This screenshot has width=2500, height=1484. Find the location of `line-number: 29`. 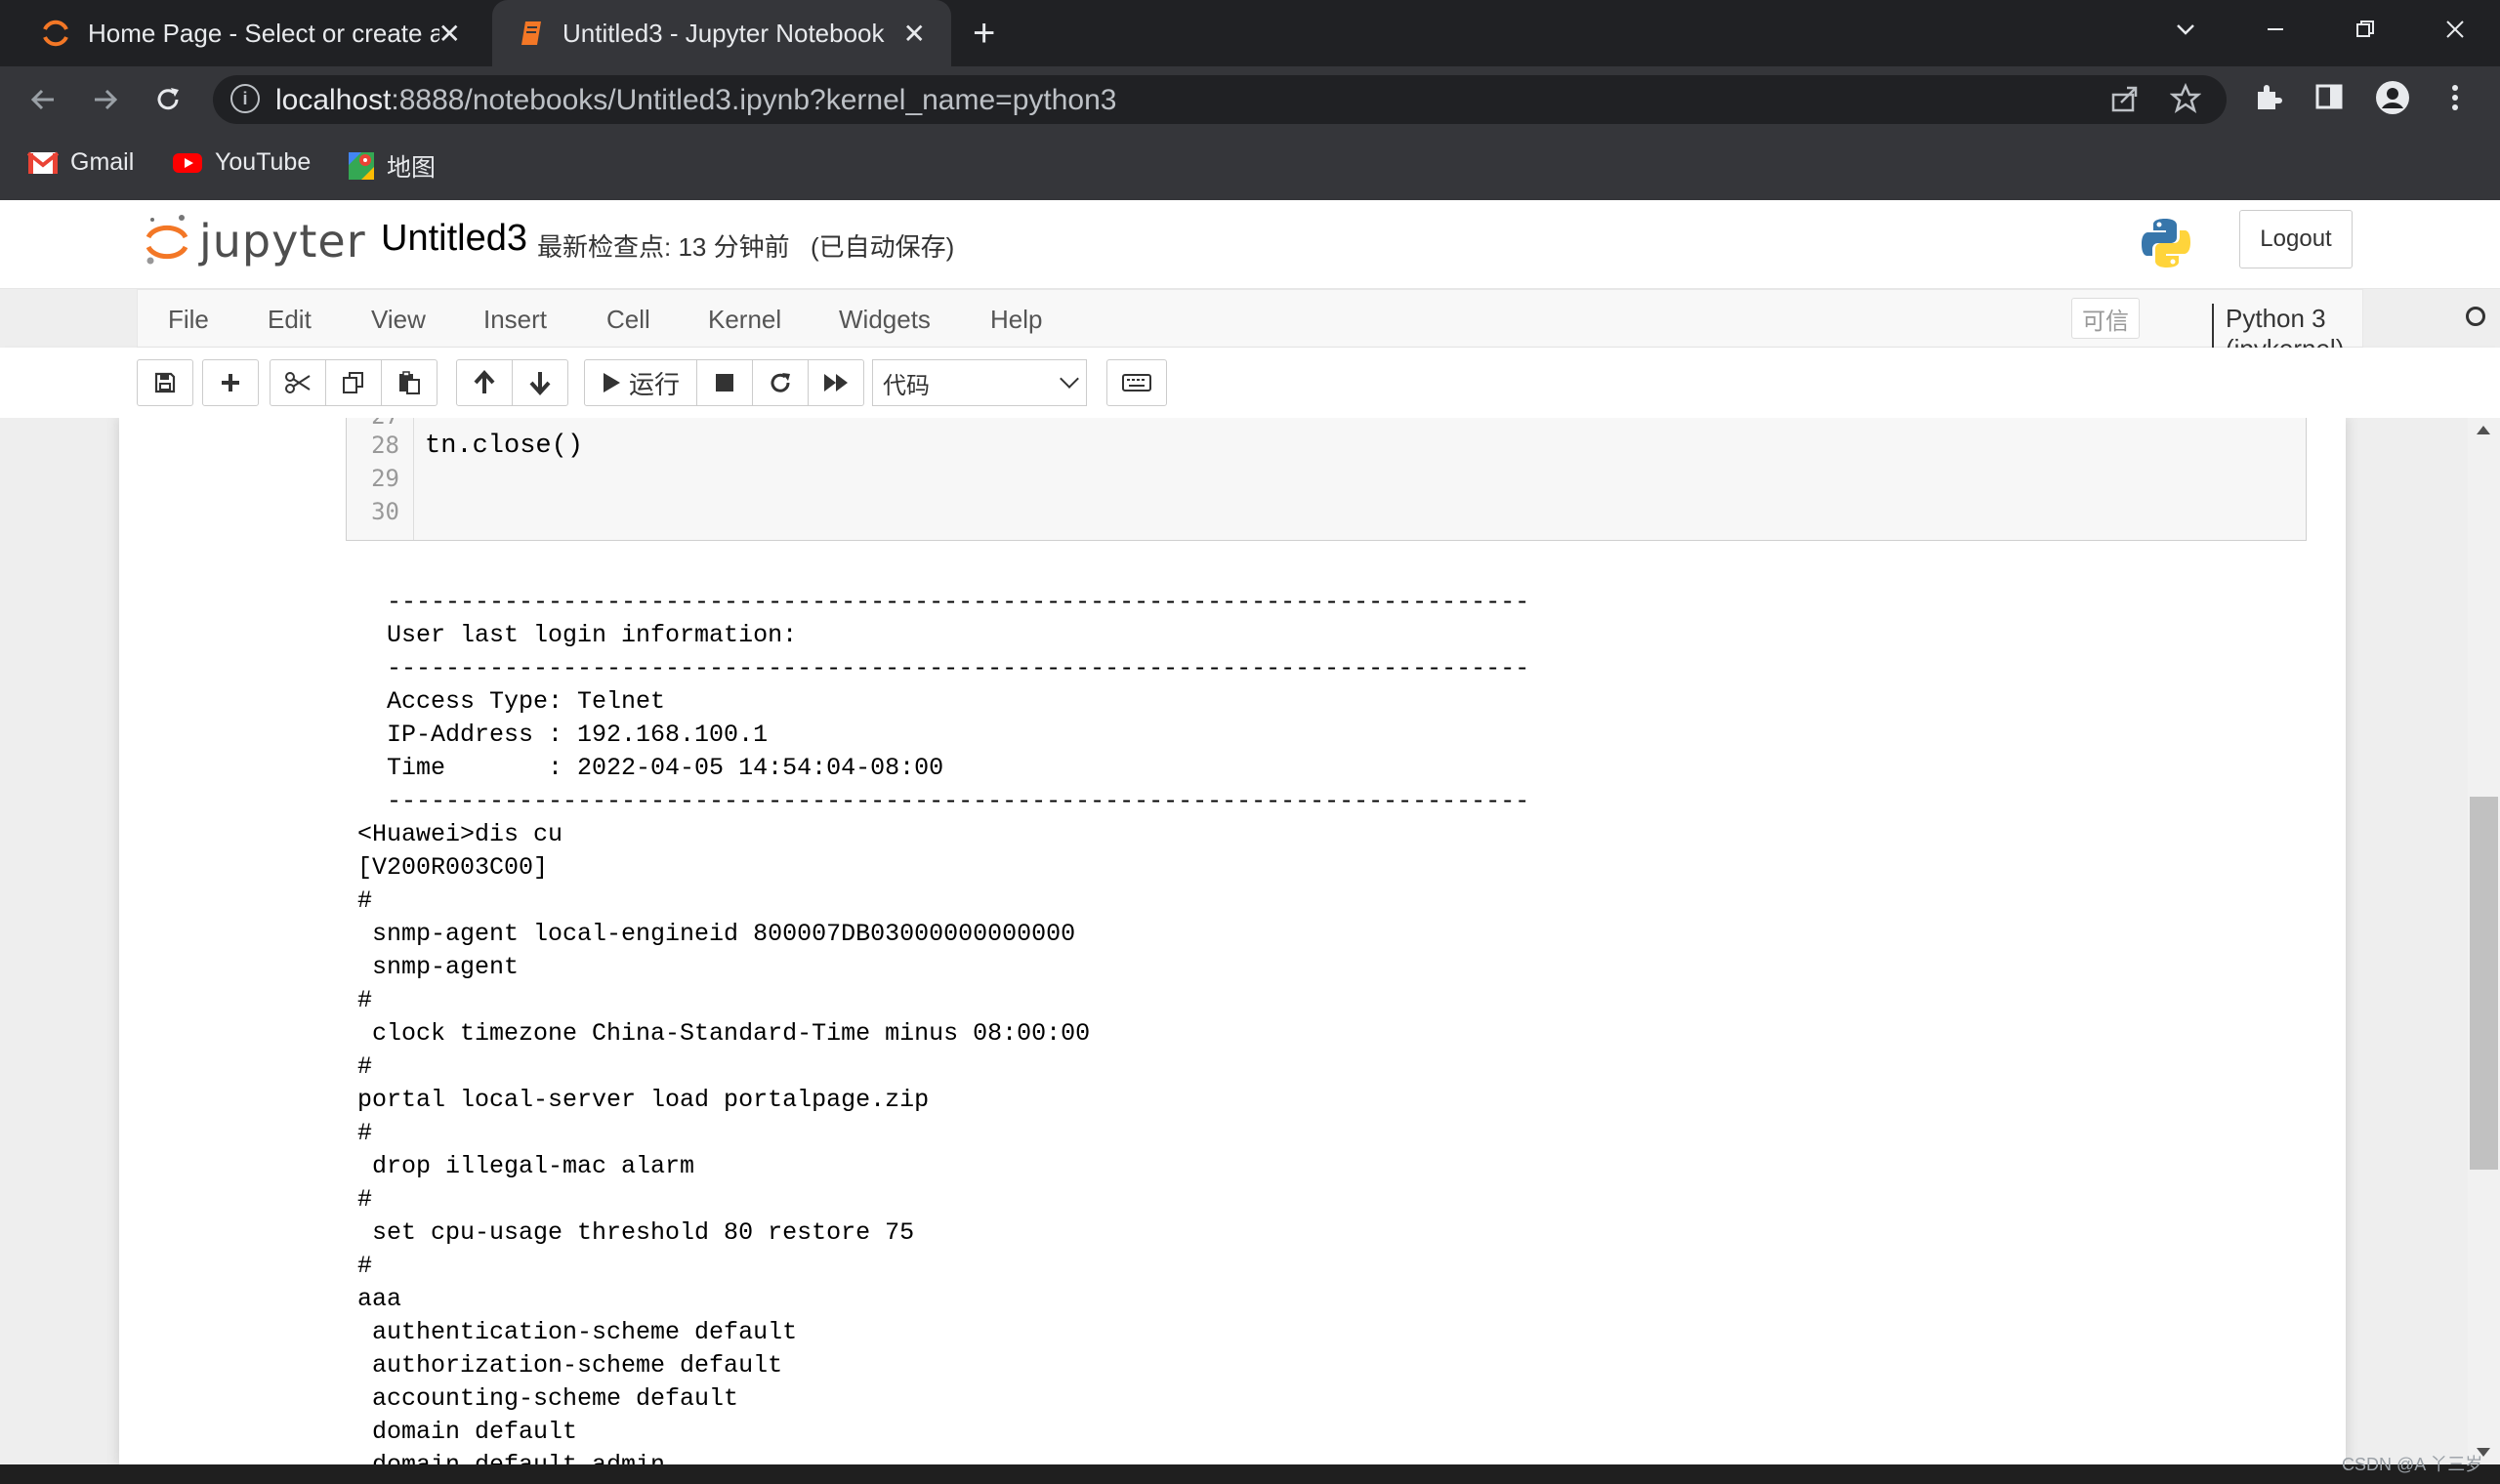

line-number: 29 is located at coordinates (385, 479).